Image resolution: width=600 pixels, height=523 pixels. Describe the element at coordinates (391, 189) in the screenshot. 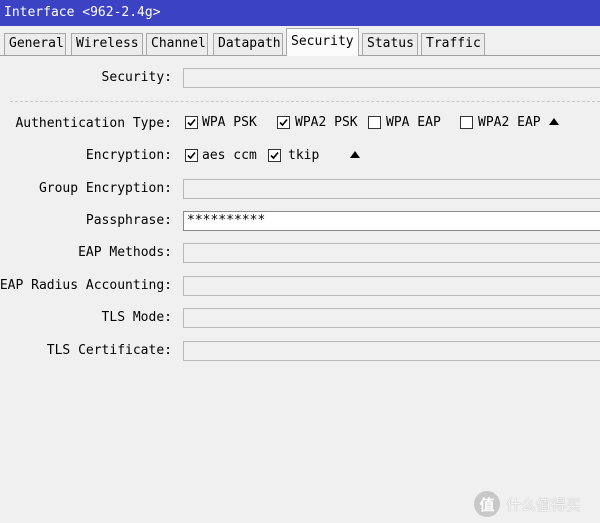

I see `group-encryption-field` at that location.